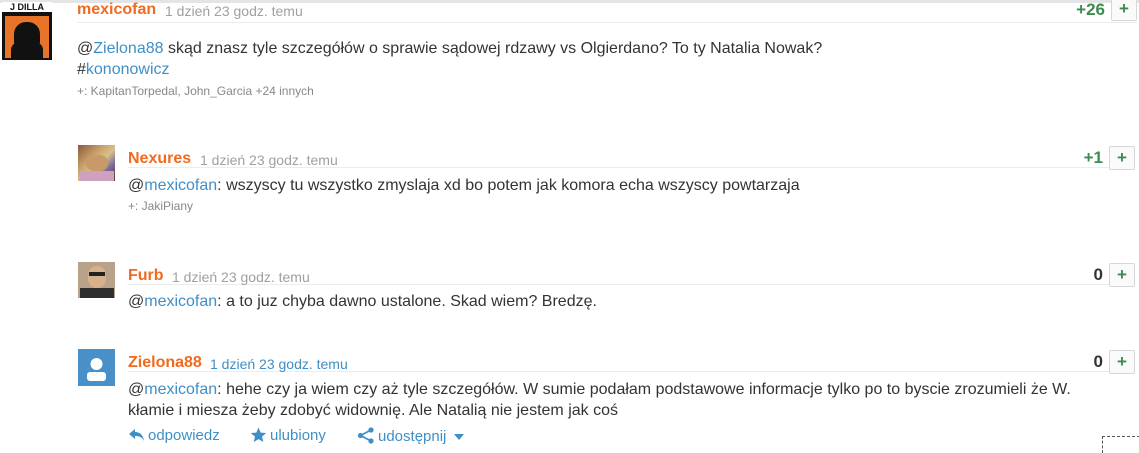 This screenshot has height=453, width=1139. Describe the element at coordinates (631, 157) in the screenshot. I see `comment-header: Nexures 1 dzień 23 godz. temu +1 +` at that location.